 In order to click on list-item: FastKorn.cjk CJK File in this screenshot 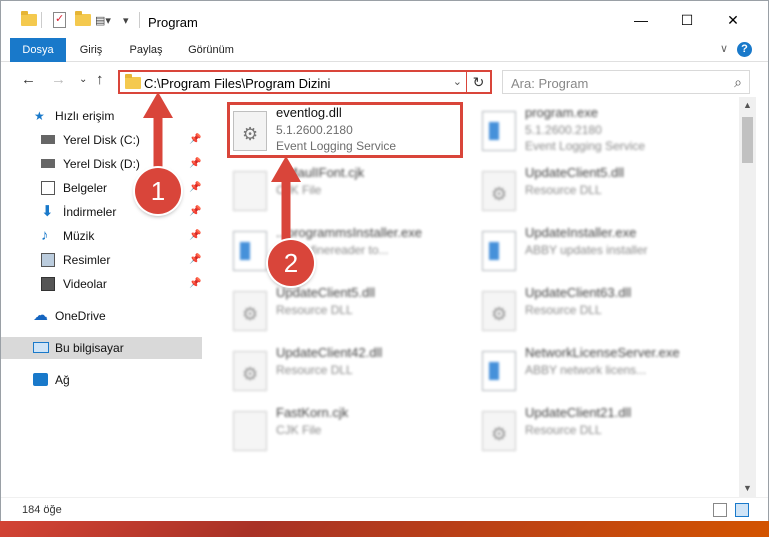, I will do `click(349, 432)`.